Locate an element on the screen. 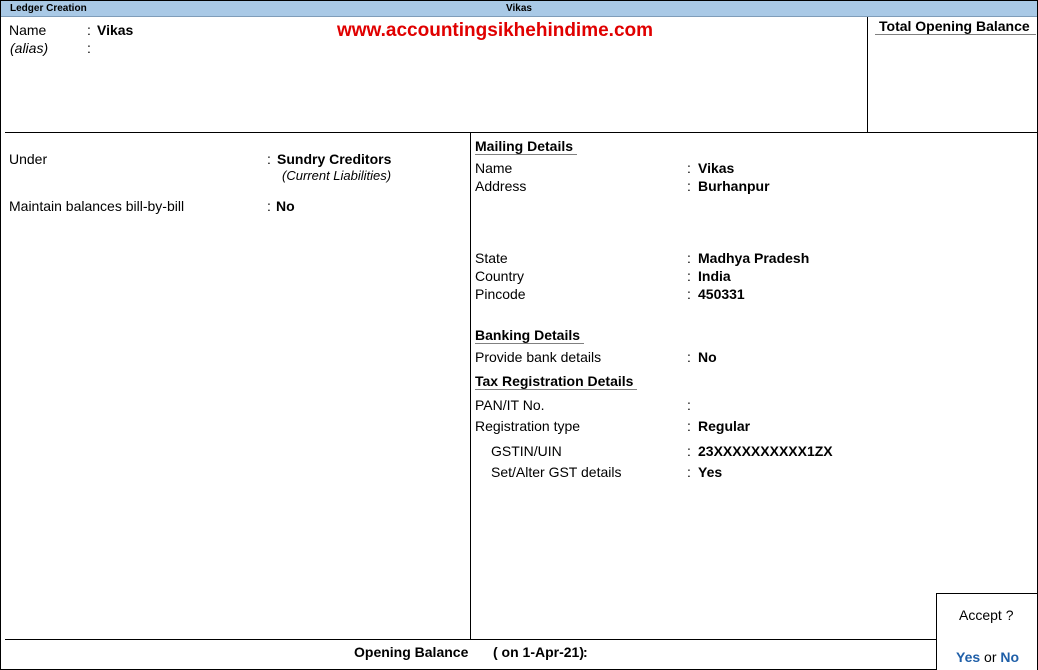 The width and height of the screenshot is (1038, 670). gst-details-field: Yes is located at coordinates (710, 472).